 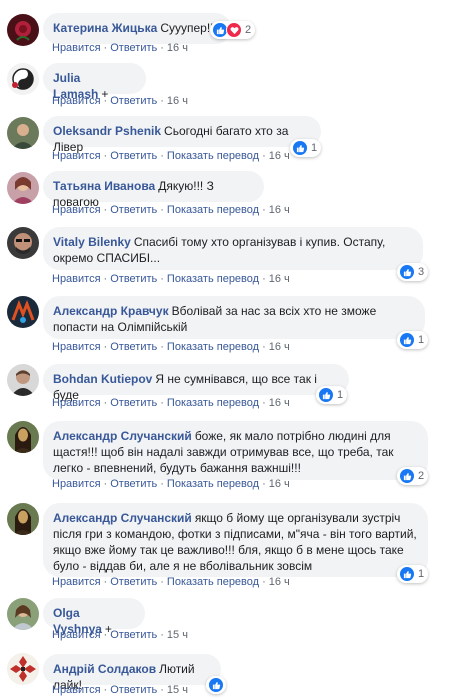 What do you see at coordinates (413, 272) in the screenshot?
I see `reaction-summary: 3` at bounding box center [413, 272].